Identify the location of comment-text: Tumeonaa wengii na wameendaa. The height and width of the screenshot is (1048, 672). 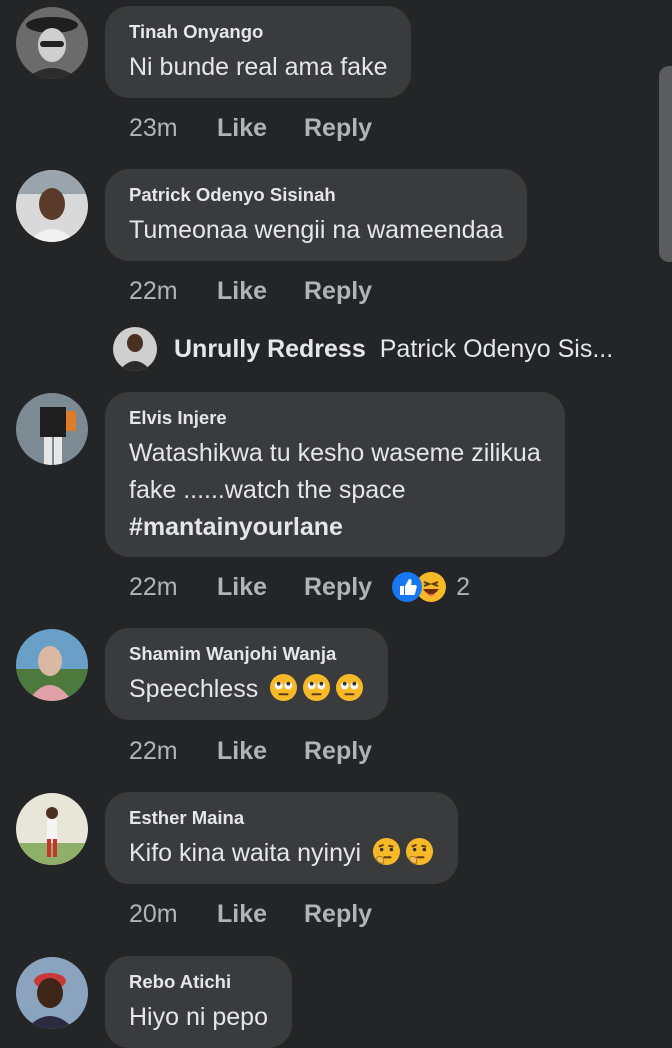
(316, 230).